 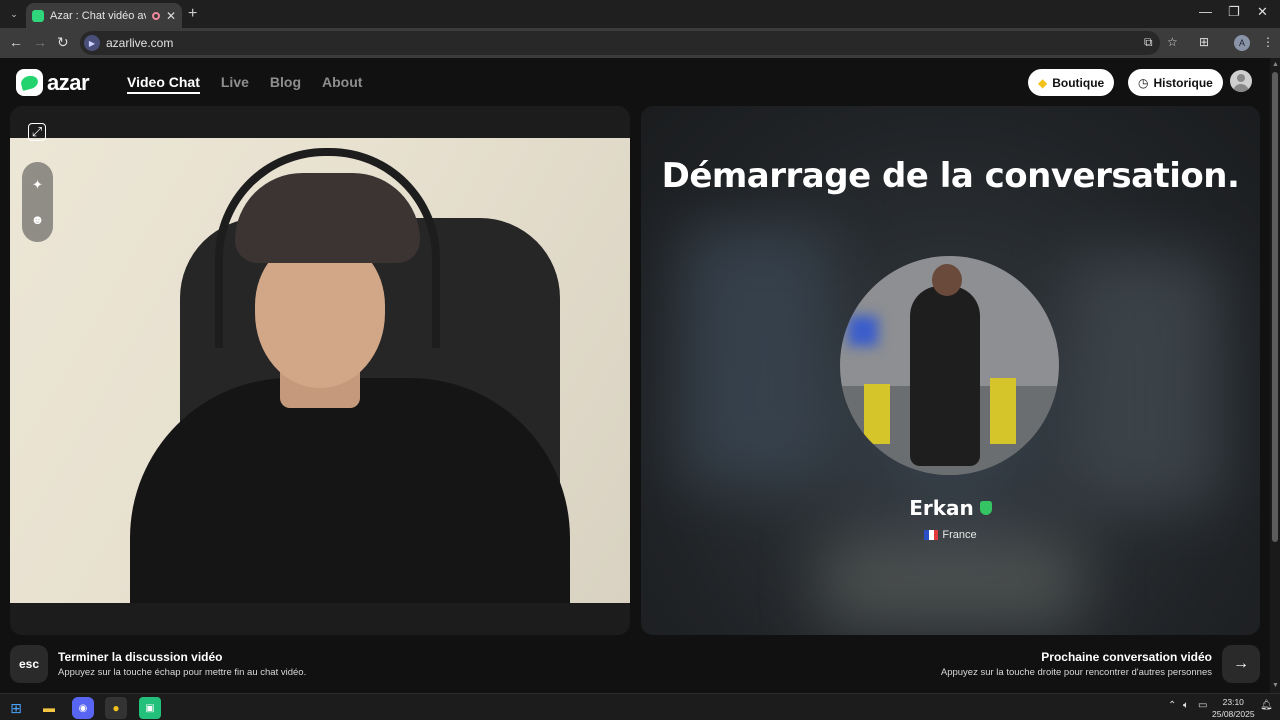 I want to click on bookmark-star-icon: ☆, so click(x=1172, y=42).